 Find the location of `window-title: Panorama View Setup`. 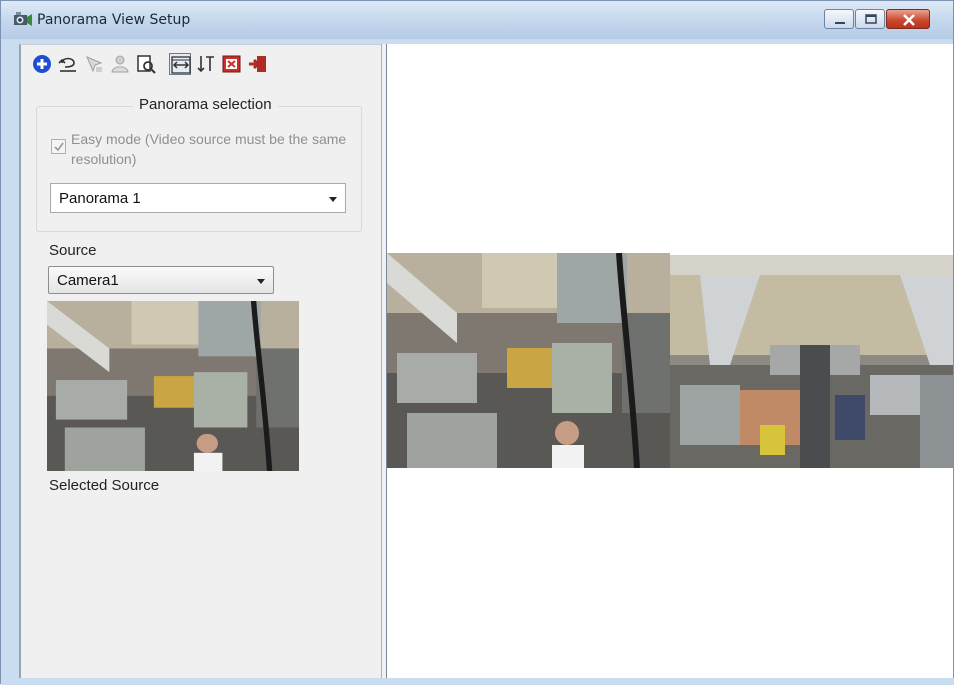

window-title: Panorama View Setup is located at coordinates (114, 20).